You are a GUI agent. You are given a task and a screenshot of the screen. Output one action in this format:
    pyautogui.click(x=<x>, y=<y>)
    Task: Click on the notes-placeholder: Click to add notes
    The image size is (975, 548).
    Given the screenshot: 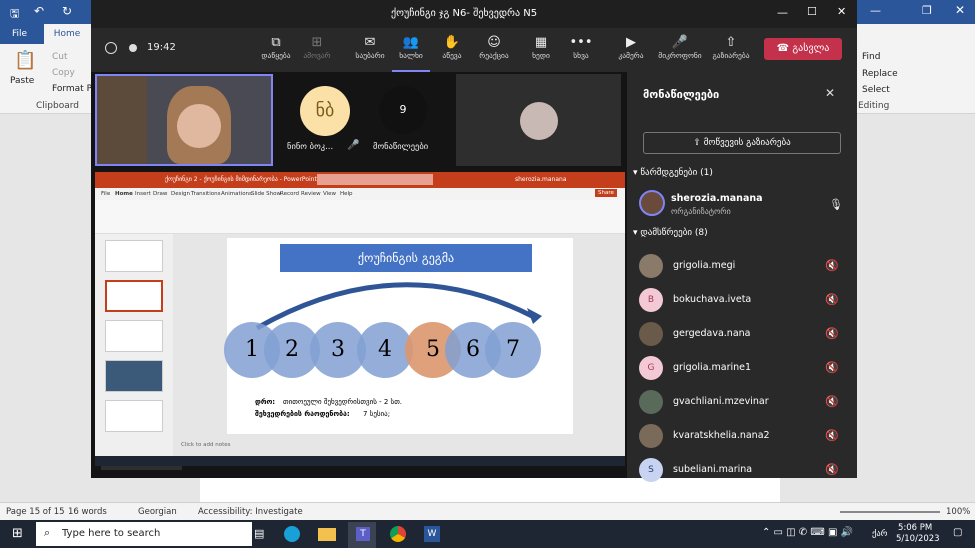 What is the action you would take?
    pyautogui.click(x=205, y=445)
    